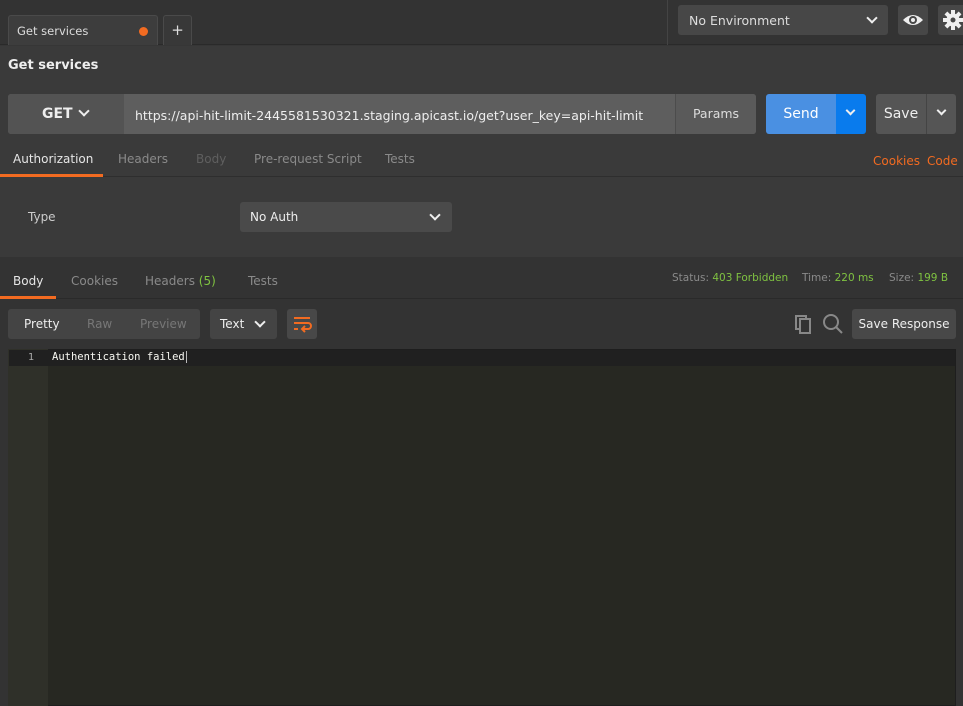  I want to click on auth-type-value: No Auth, so click(274, 217).